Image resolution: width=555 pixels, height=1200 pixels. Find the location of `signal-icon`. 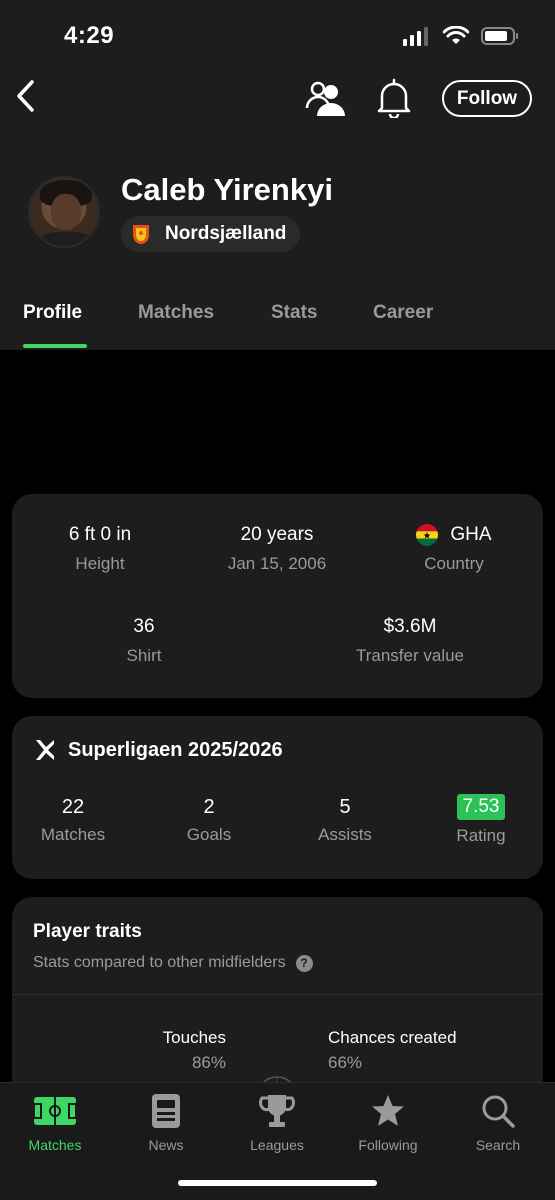

signal-icon is located at coordinates (415, 36).